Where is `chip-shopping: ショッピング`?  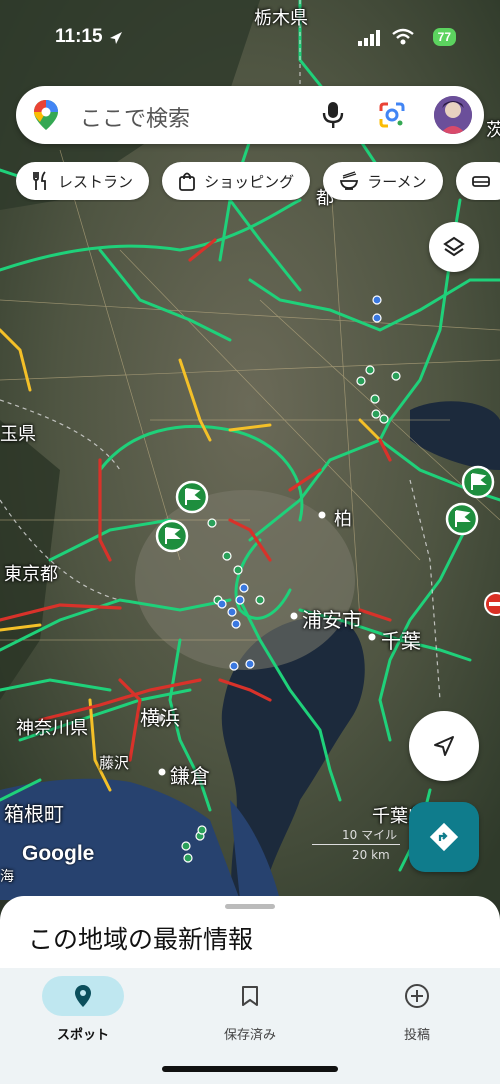 chip-shopping: ショッピング is located at coordinates (236, 181).